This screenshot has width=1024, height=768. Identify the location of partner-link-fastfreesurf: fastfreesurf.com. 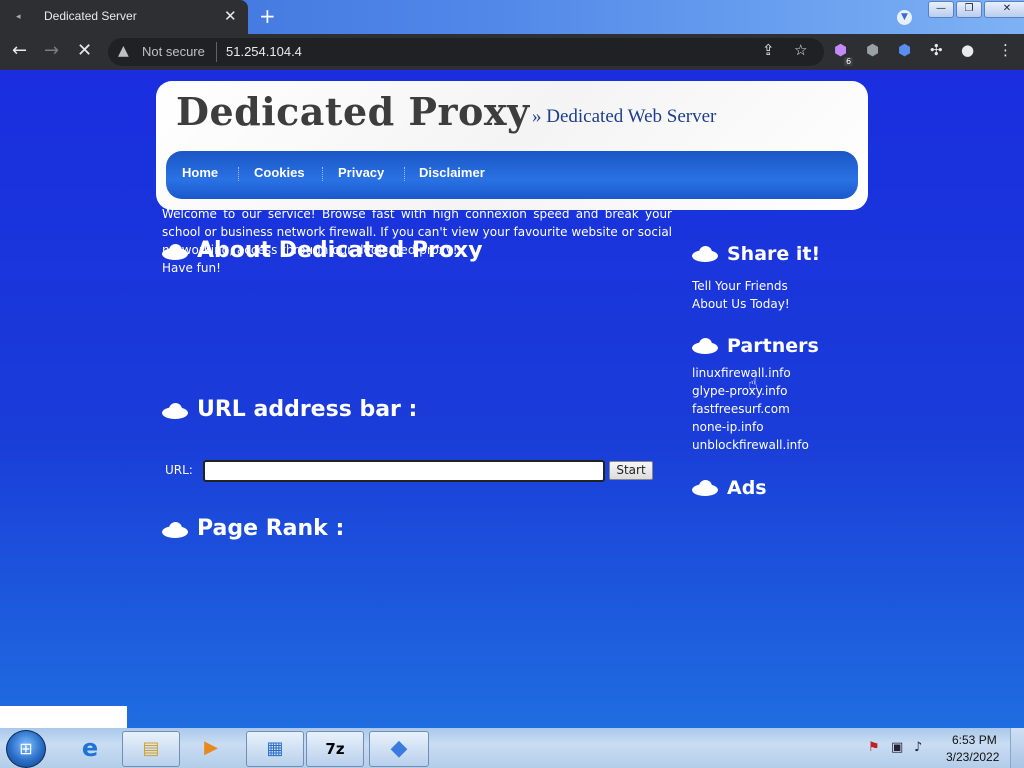
(750, 409).